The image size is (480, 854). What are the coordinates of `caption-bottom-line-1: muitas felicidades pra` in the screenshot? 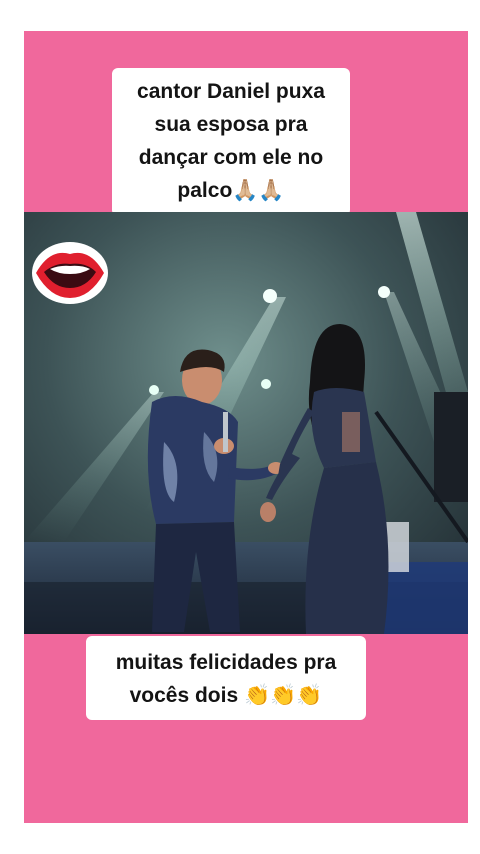 It's located at (226, 662).